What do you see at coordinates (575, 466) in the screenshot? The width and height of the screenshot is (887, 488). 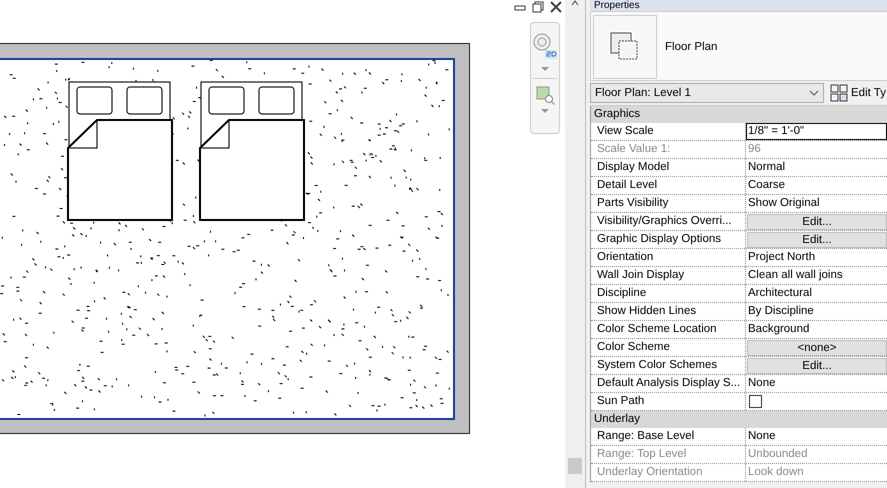 I see `scrollbar-thumb` at bounding box center [575, 466].